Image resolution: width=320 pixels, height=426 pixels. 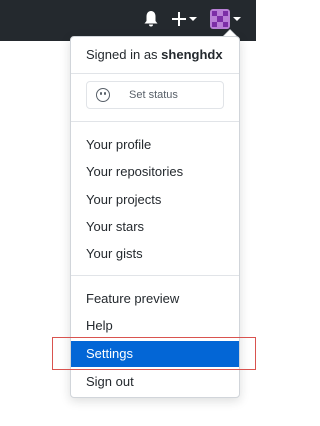 I want to click on menu-item-your-projects: Your projects, so click(x=155, y=200).